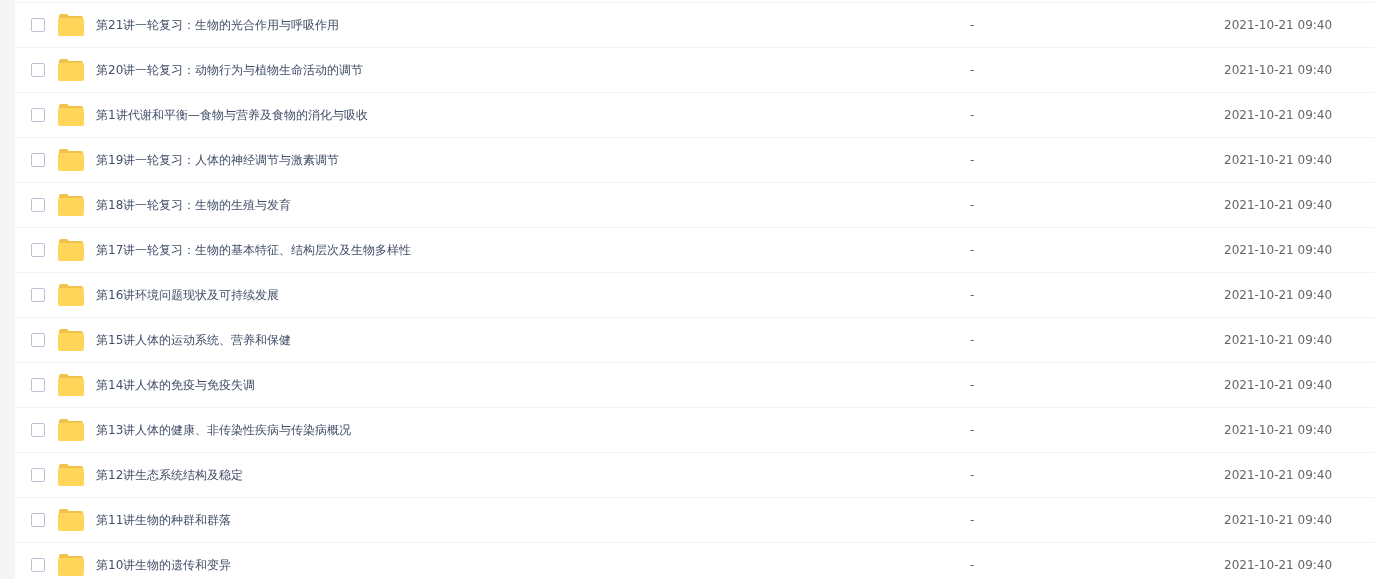 The width and height of the screenshot is (1374, 579). Describe the element at coordinates (533, 565) in the screenshot. I see `file-name: 第10讲生物的遗传和变异` at that location.